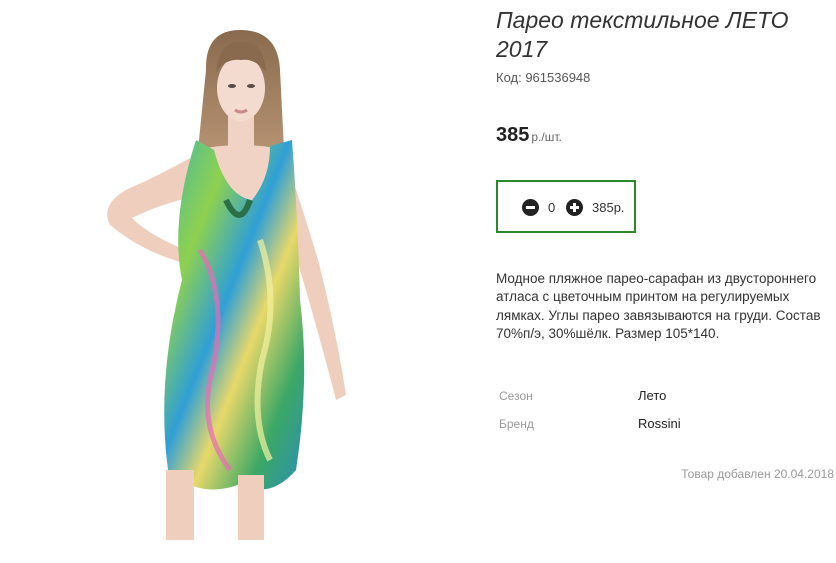  What do you see at coordinates (543, 77) in the screenshot?
I see `product-code: Код: 961536948` at bounding box center [543, 77].